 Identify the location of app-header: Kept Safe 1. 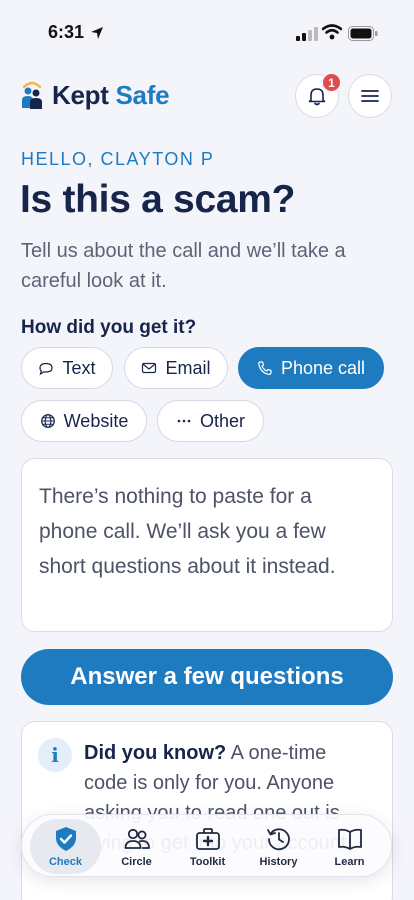
(207, 96).